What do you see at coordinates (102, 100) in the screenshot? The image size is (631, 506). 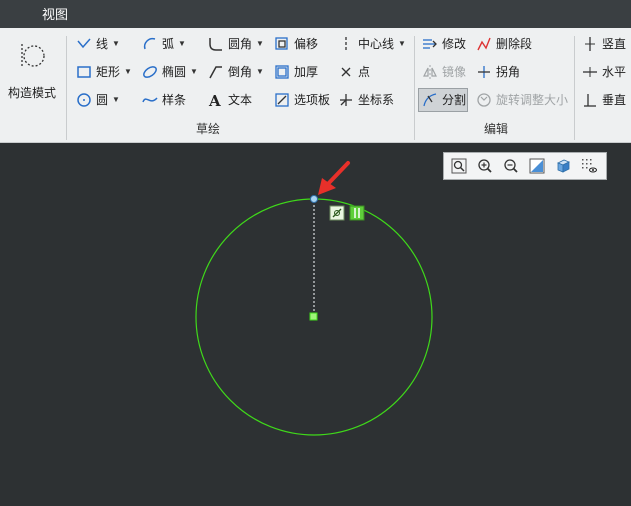 I see `circle-label: 圆` at bounding box center [102, 100].